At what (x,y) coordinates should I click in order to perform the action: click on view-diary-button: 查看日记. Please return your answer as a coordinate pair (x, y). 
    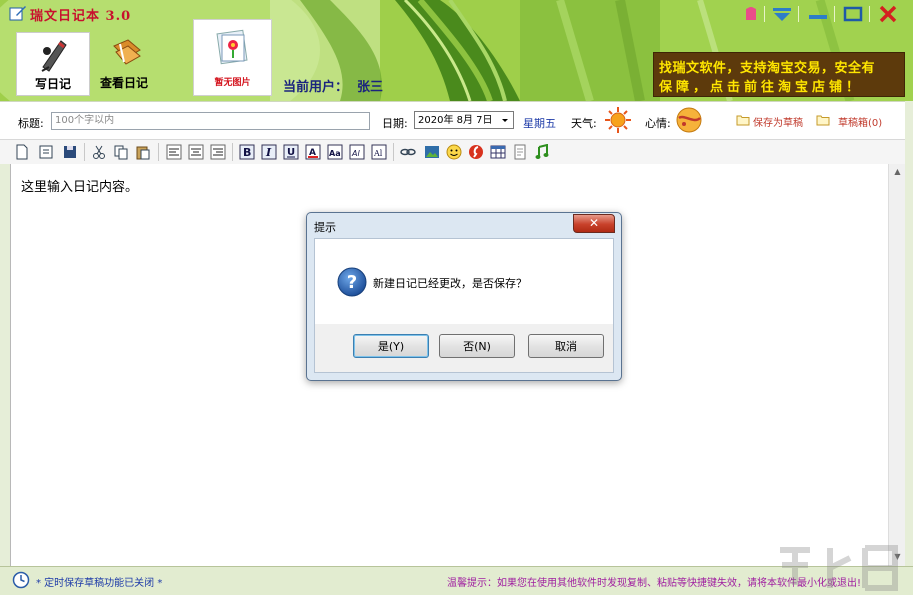
    Looking at the image, I should click on (124, 63).